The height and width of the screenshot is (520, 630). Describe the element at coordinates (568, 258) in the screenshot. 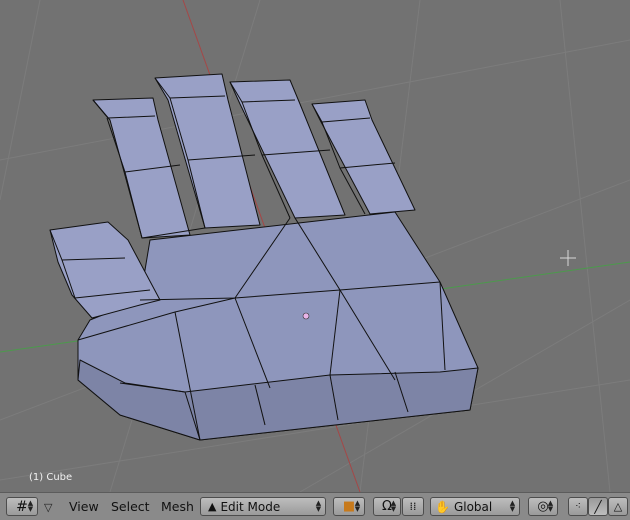

I see `3d-cursor` at that location.